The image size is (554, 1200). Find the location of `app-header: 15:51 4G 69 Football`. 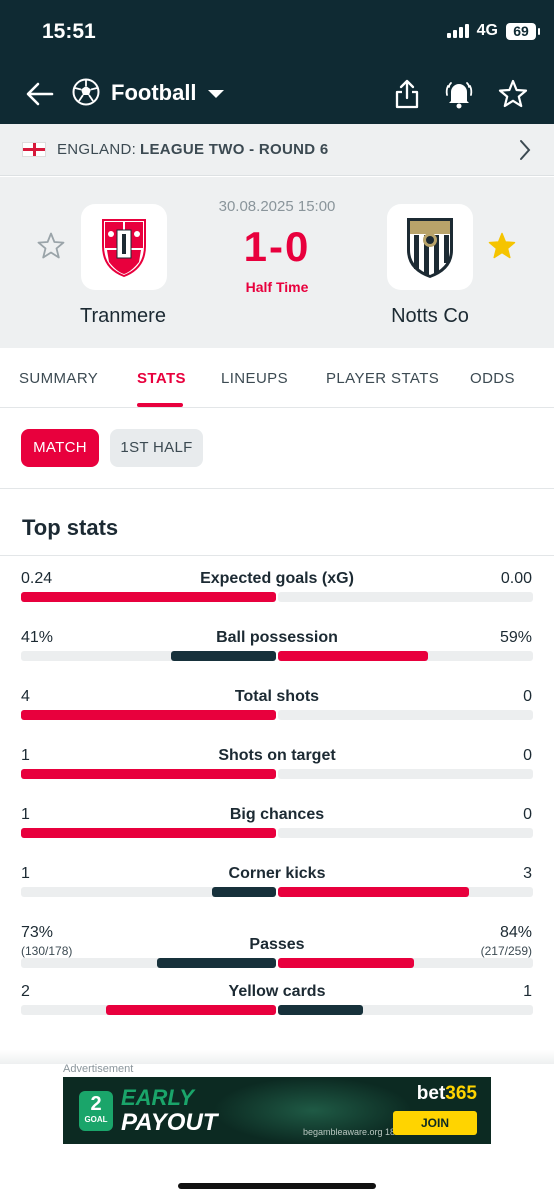

app-header: 15:51 4G 69 Football is located at coordinates (277, 62).